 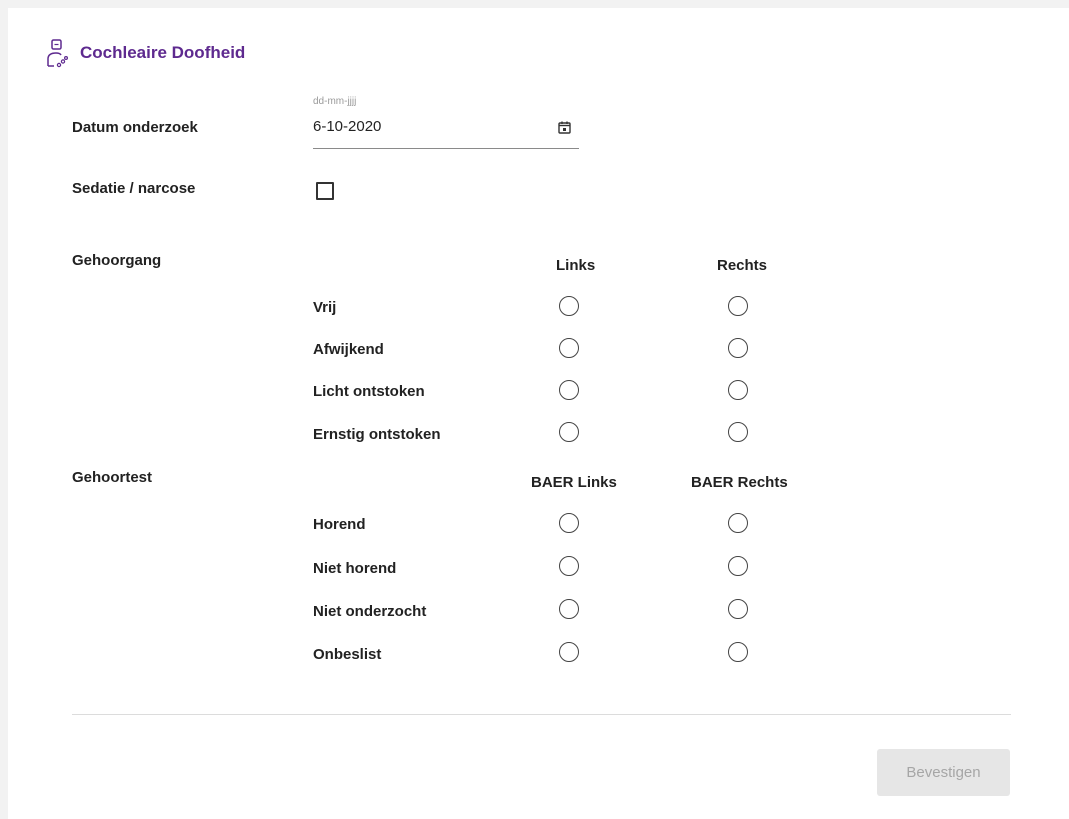 What do you see at coordinates (576, 265) in the screenshot?
I see `gehoorgang-col-left: Links` at bounding box center [576, 265].